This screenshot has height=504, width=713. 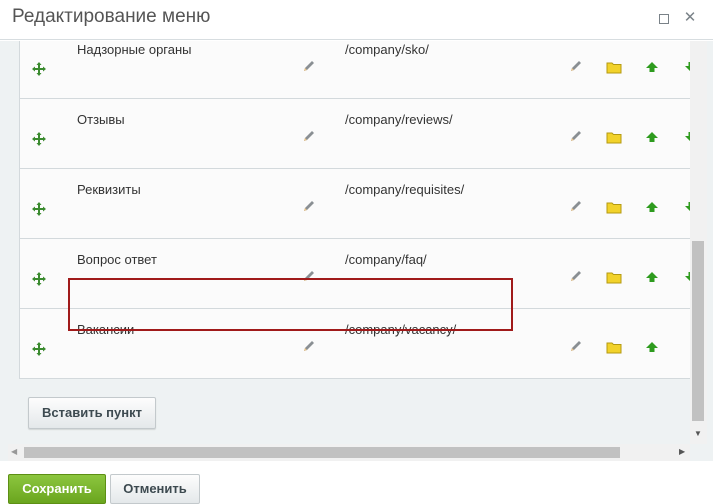 What do you see at coordinates (105, 329) in the screenshot?
I see `menu-item-name: Вакансии` at bounding box center [105, 329].